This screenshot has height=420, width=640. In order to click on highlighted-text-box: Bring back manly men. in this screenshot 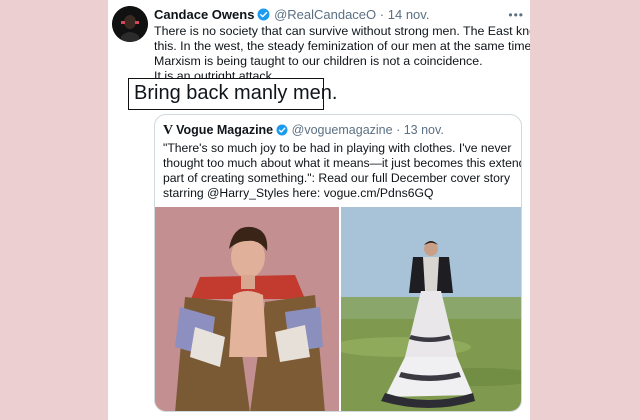, I will do `click(232, 94)`.